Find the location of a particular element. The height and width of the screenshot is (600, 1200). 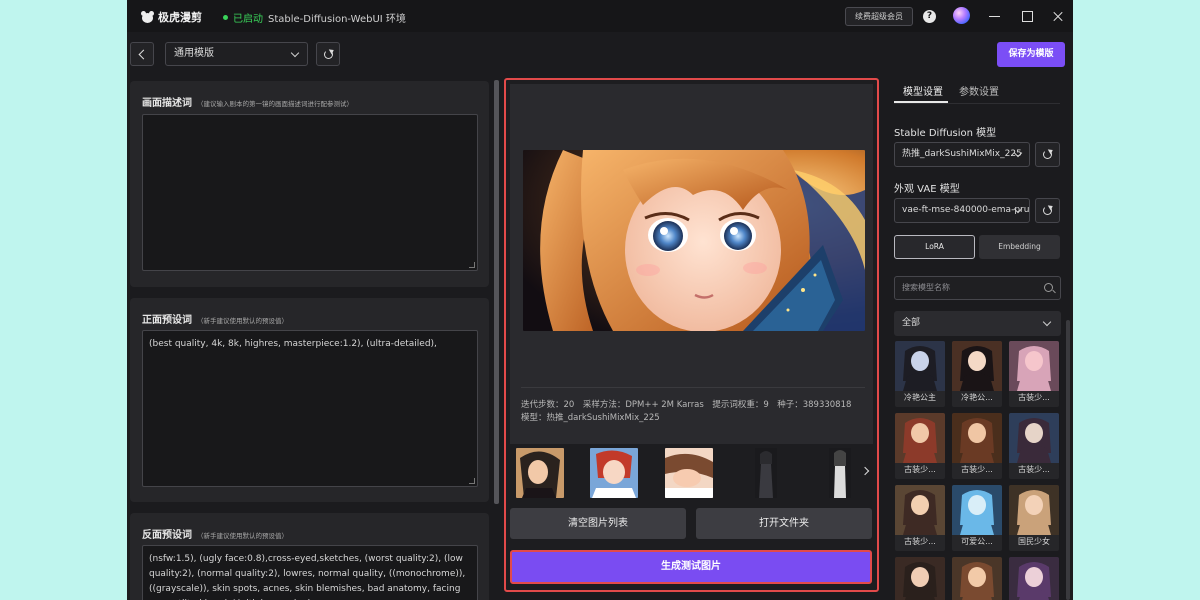

model-card: 国民少女 is located at coordinates (1034, 518).